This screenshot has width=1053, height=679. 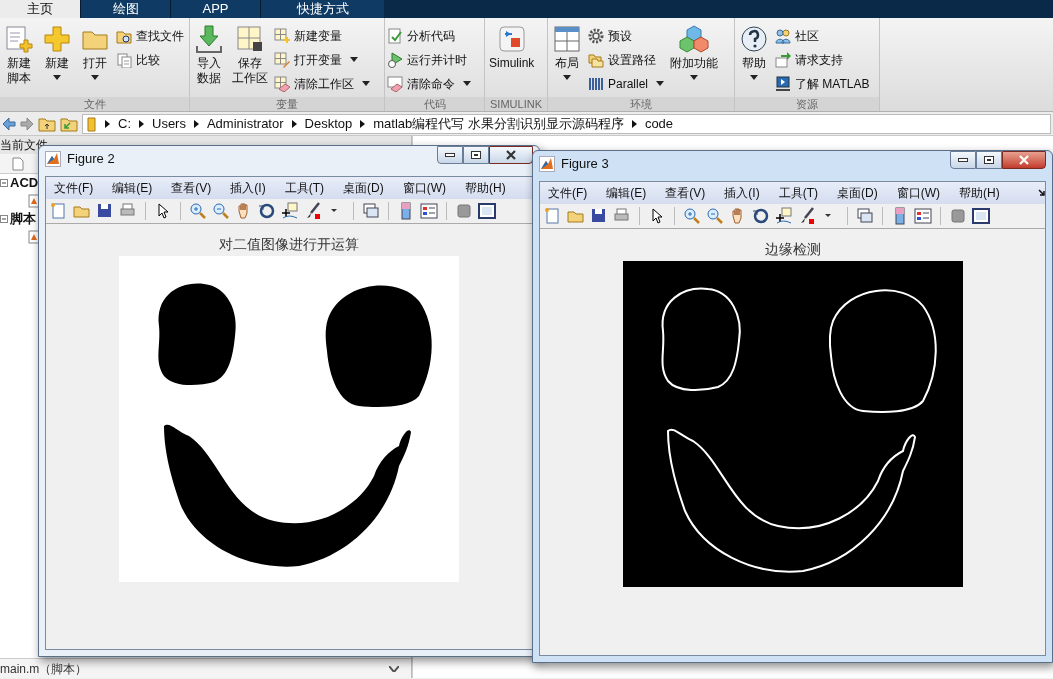 I want to click on ribbon-button: 了解 MATLAB, so click(x=822, y=83).